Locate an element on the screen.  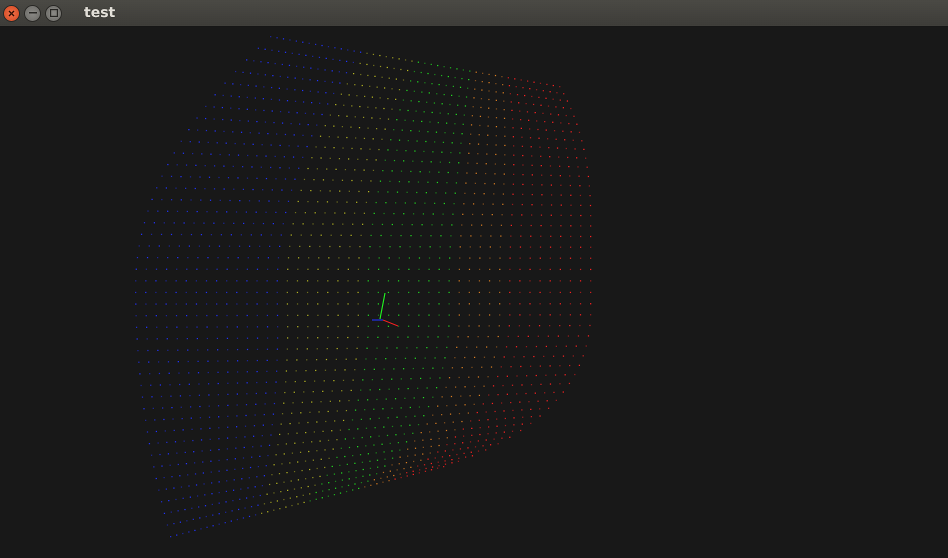
maximize-button is located at coordinates (53, 13).